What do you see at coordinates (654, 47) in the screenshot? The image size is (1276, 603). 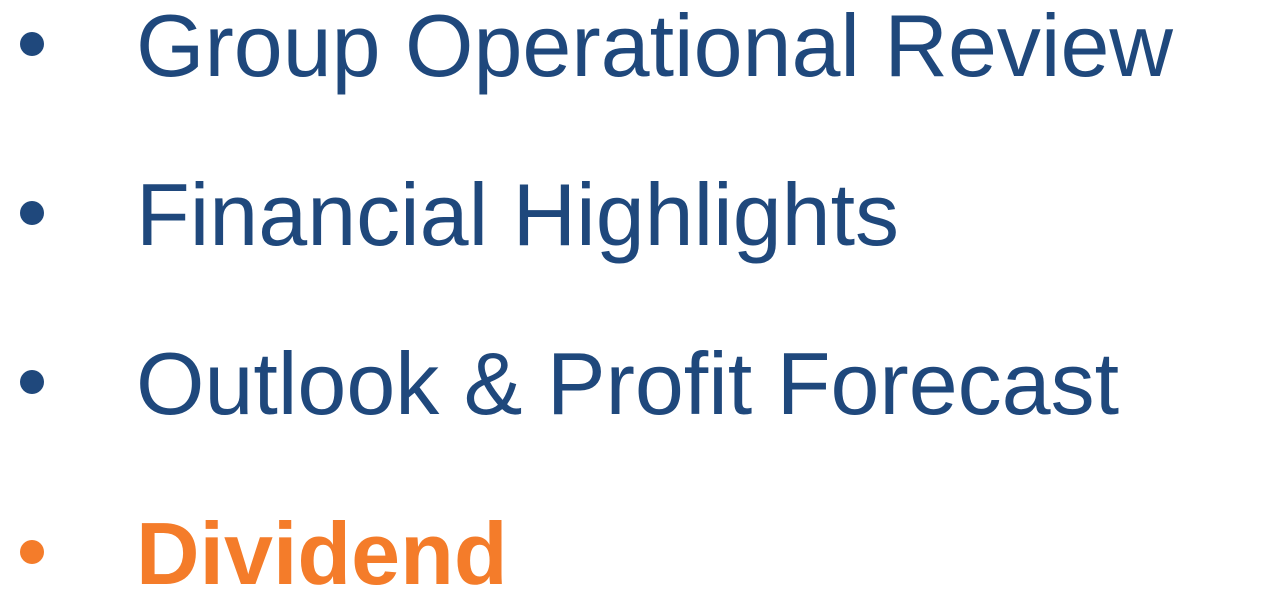 I see `agenda-item-label: Group Operational Review` at bounding box center [654, 47].